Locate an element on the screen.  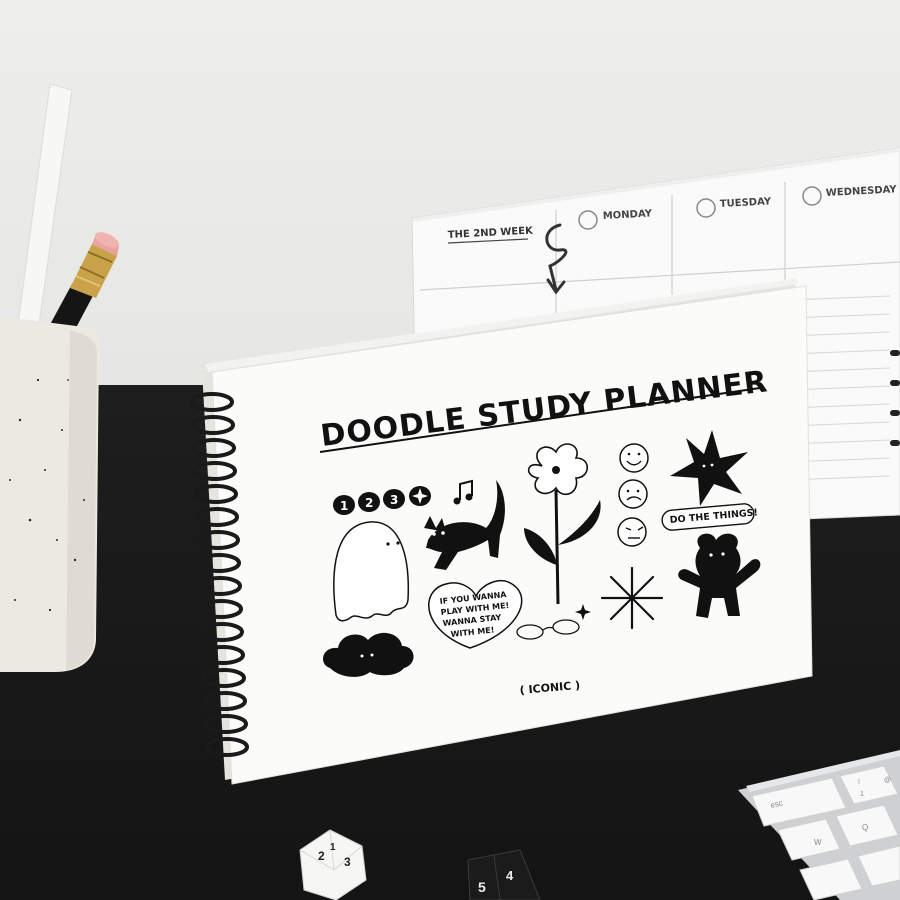
white-die: 2 3 1 is located at coordinates (333, 864).